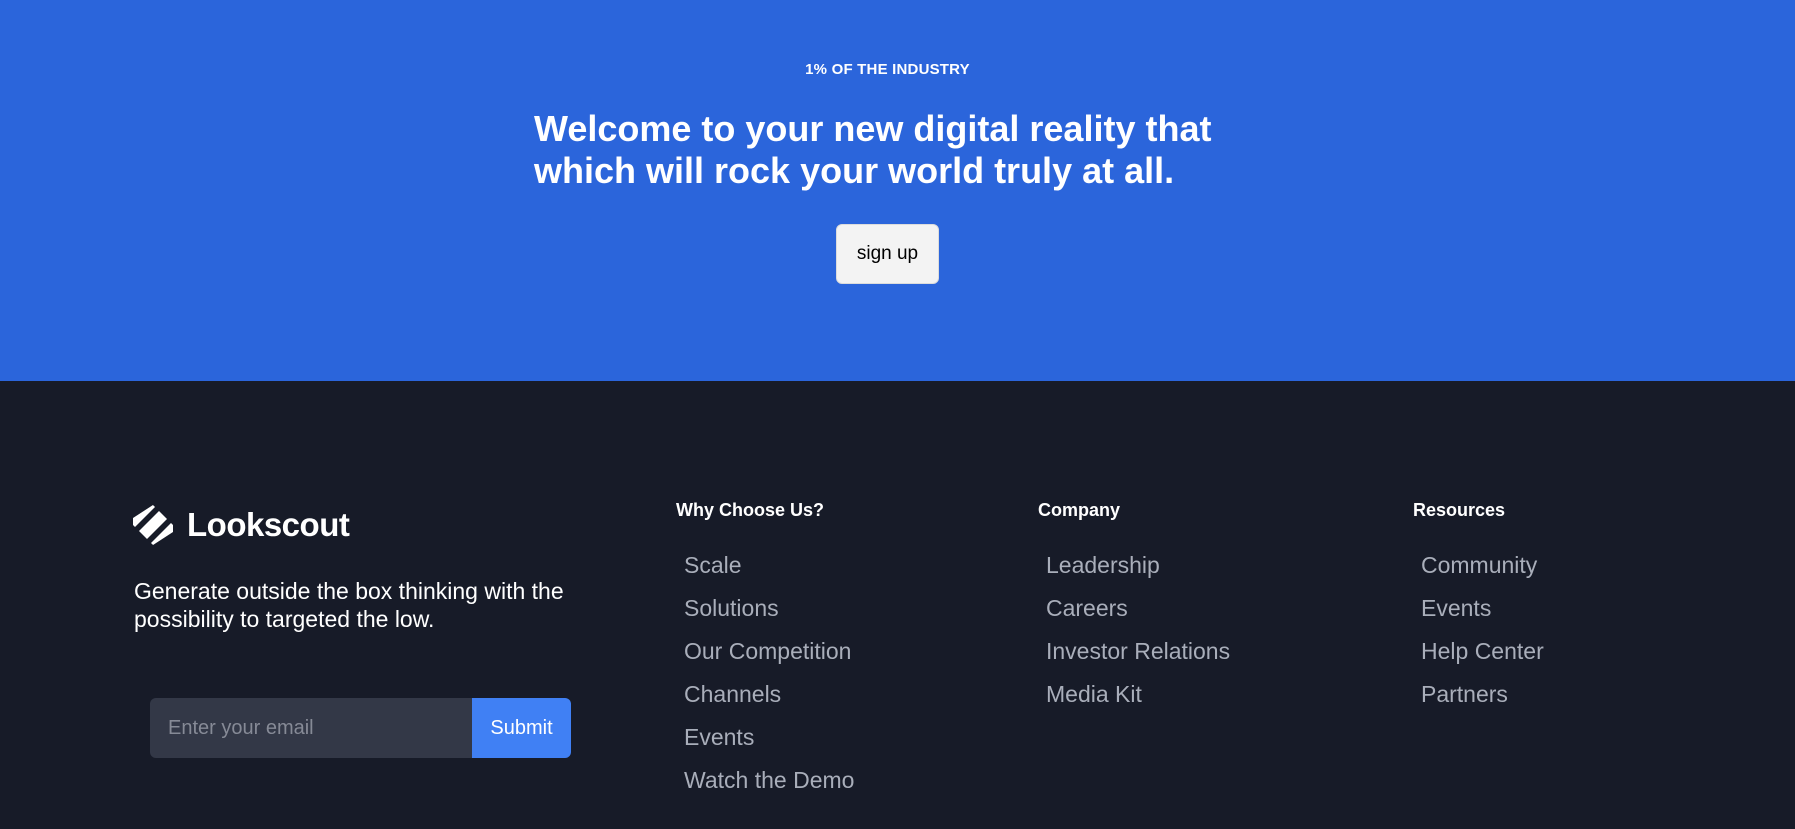  Describe the element at coordinates (732, 694) in the screenshot. I see `footer-link-channels: Channels` at that location.